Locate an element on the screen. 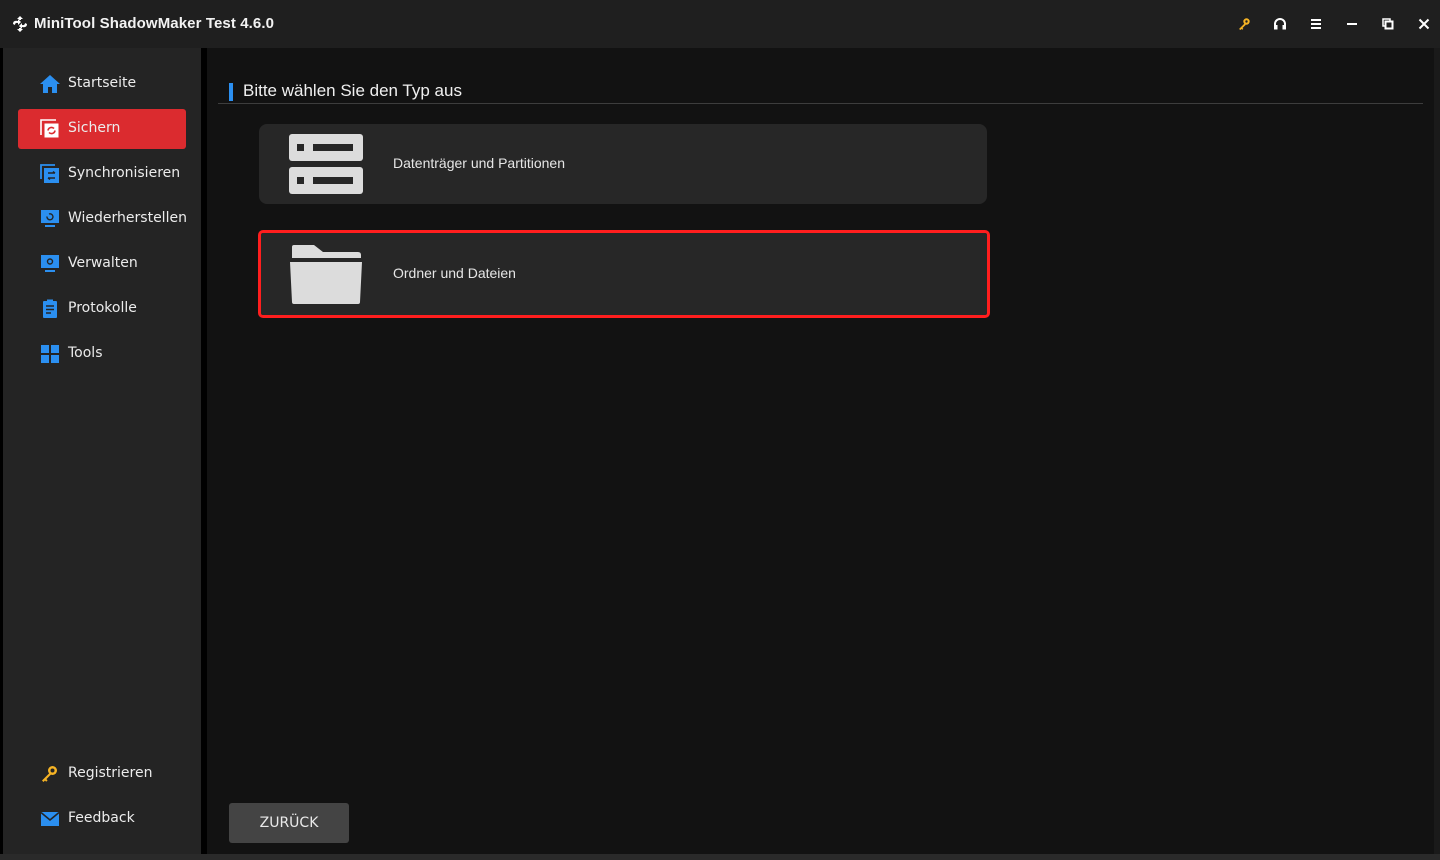  sidebar-item-label: Wiederherstellen is located at coordinates (127, 218).